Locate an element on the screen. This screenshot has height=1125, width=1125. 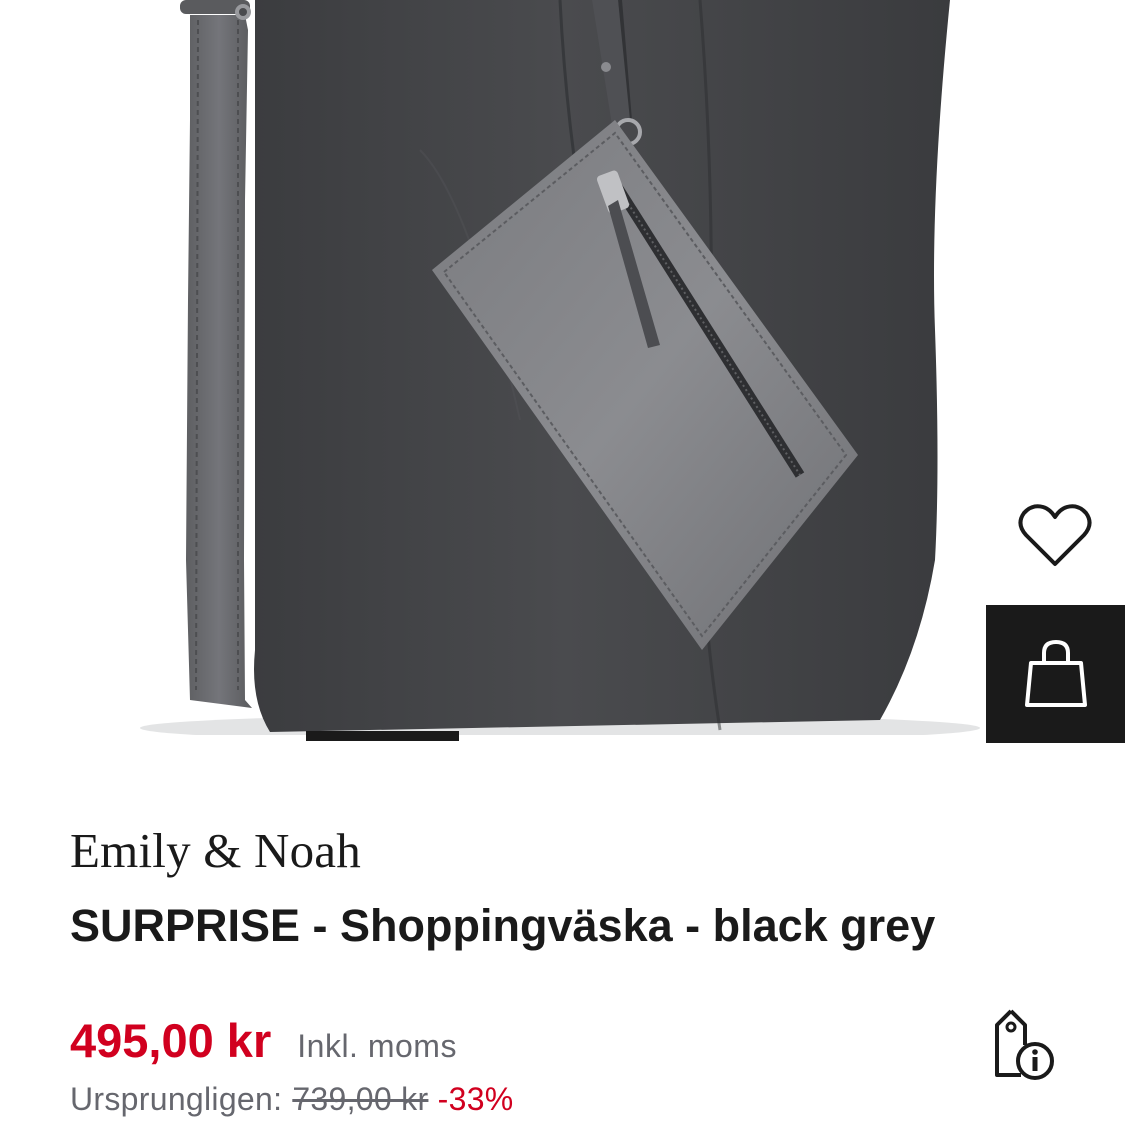
original-price-row: Ursprungligen: 739,00 kr -33% is located at coordinates (292, 1099).